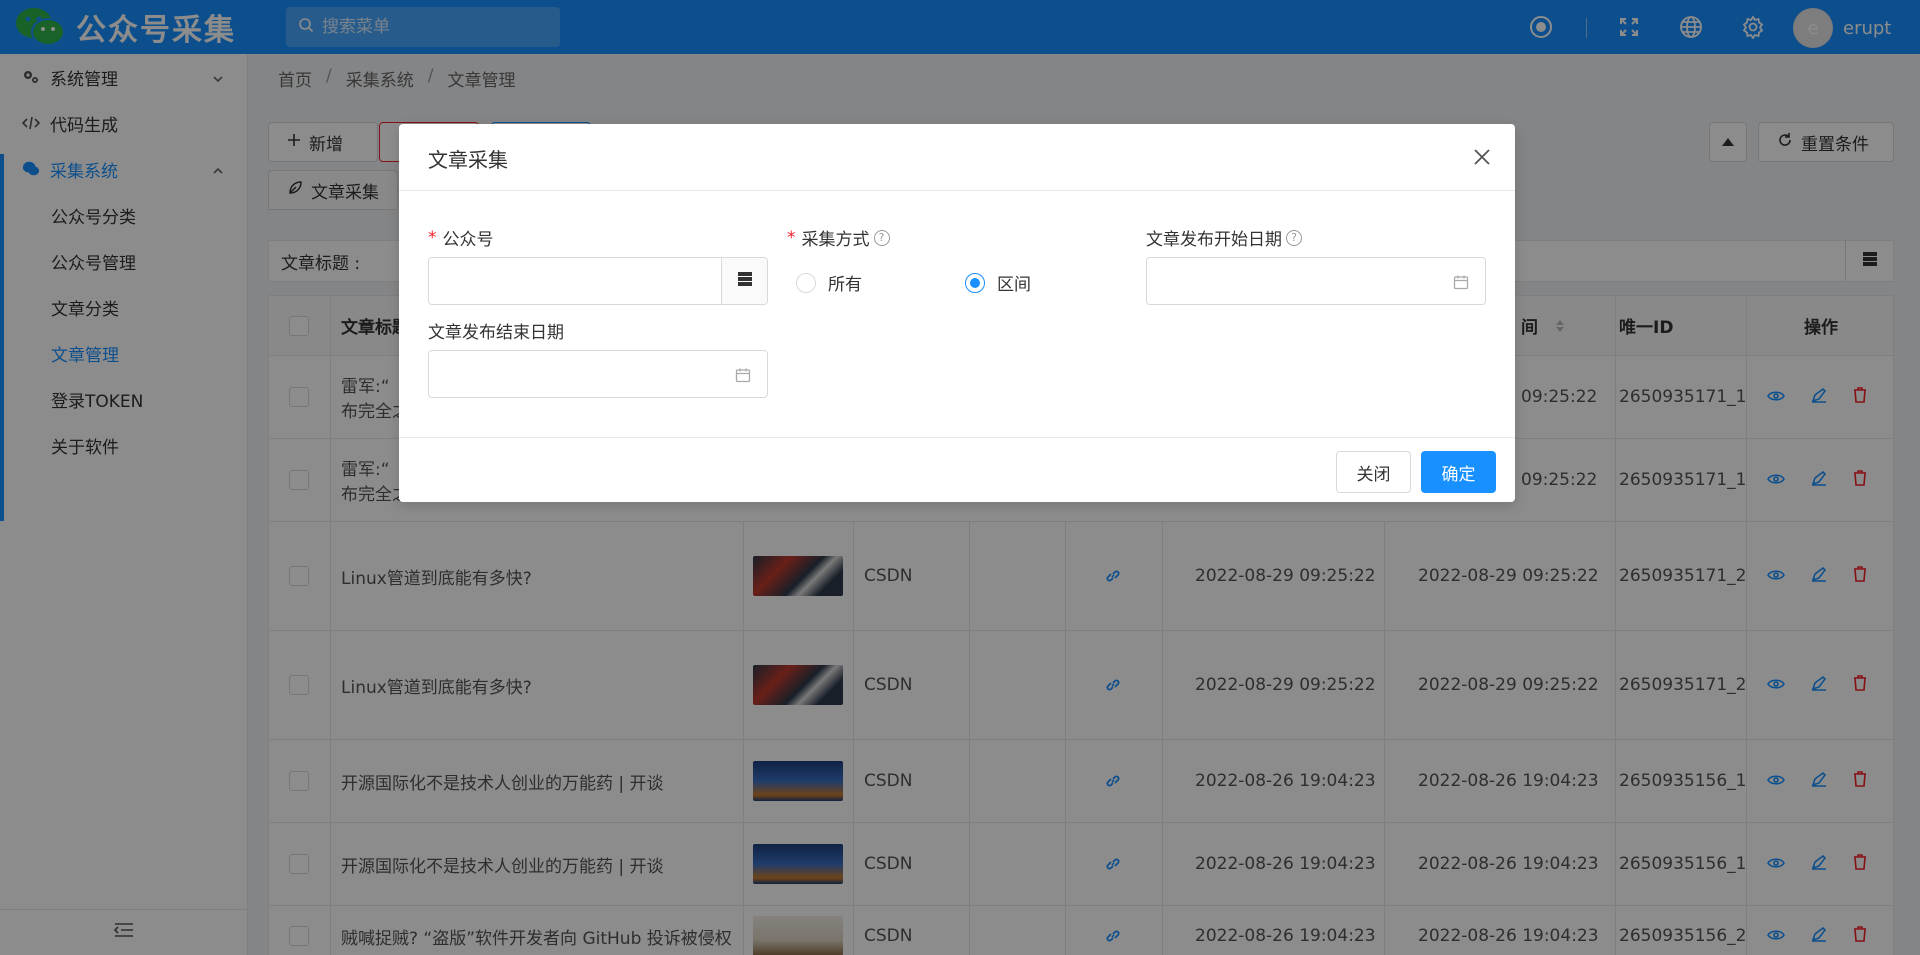 This screenshot has height=955, width=1920. Describe the element at coordinates (806, 282) in the screenshot. I see `radio-button` at that location.